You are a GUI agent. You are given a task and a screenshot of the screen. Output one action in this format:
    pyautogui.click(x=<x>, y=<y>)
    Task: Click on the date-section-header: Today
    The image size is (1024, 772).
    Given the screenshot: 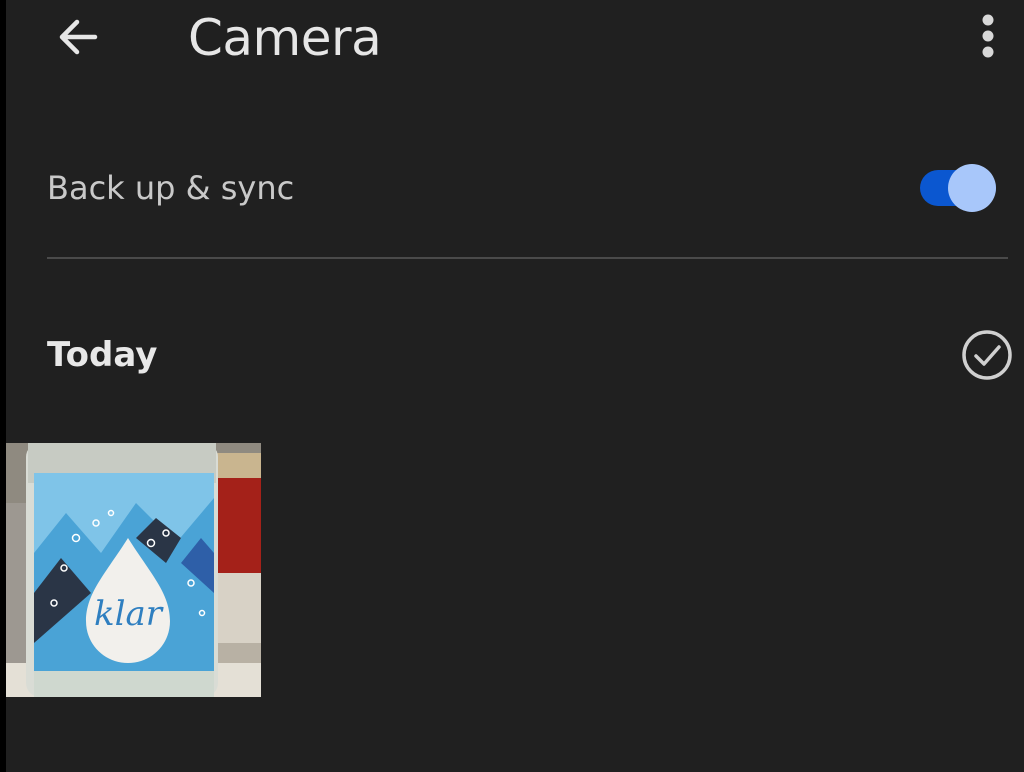 What is the action you would take?
    pyautogui.click(x=512, y=355)
    